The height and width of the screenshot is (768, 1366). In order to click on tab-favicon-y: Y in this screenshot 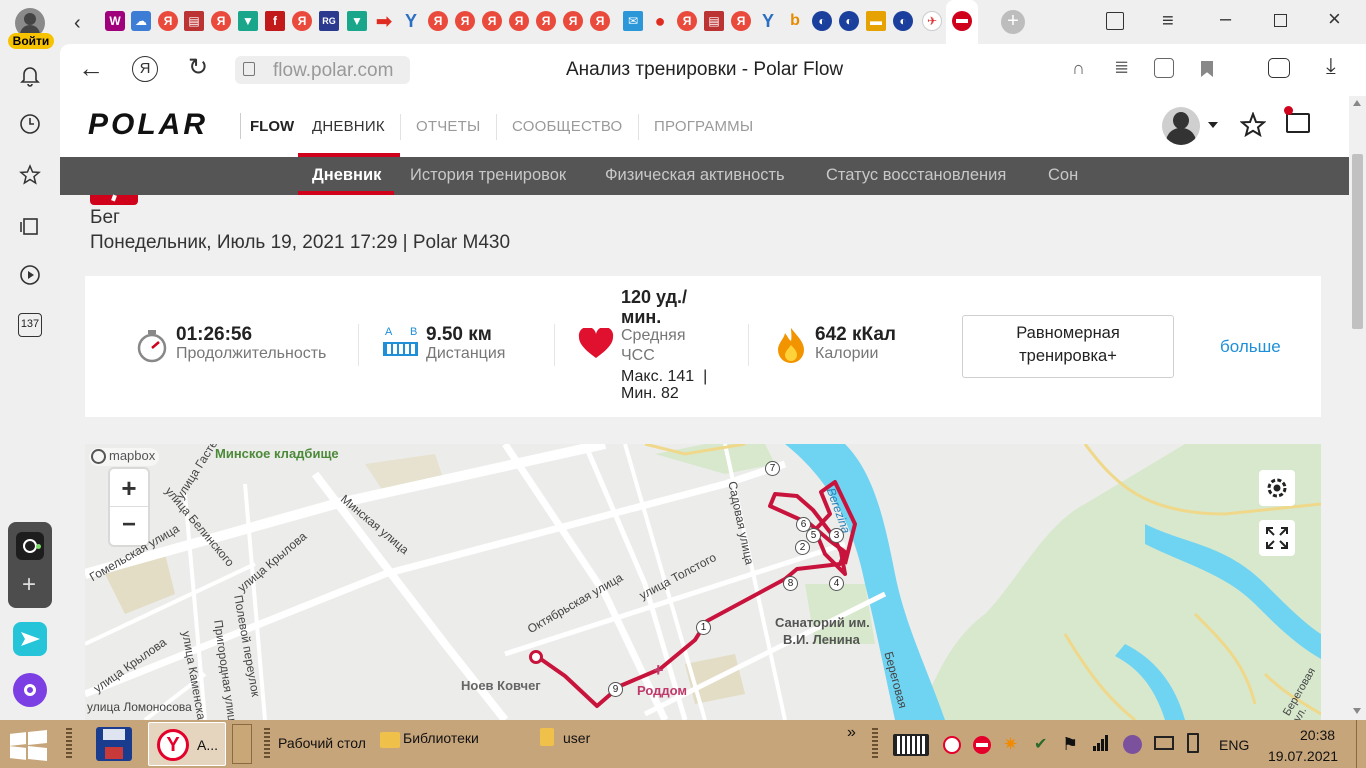, I will do `click(411, 21)`.